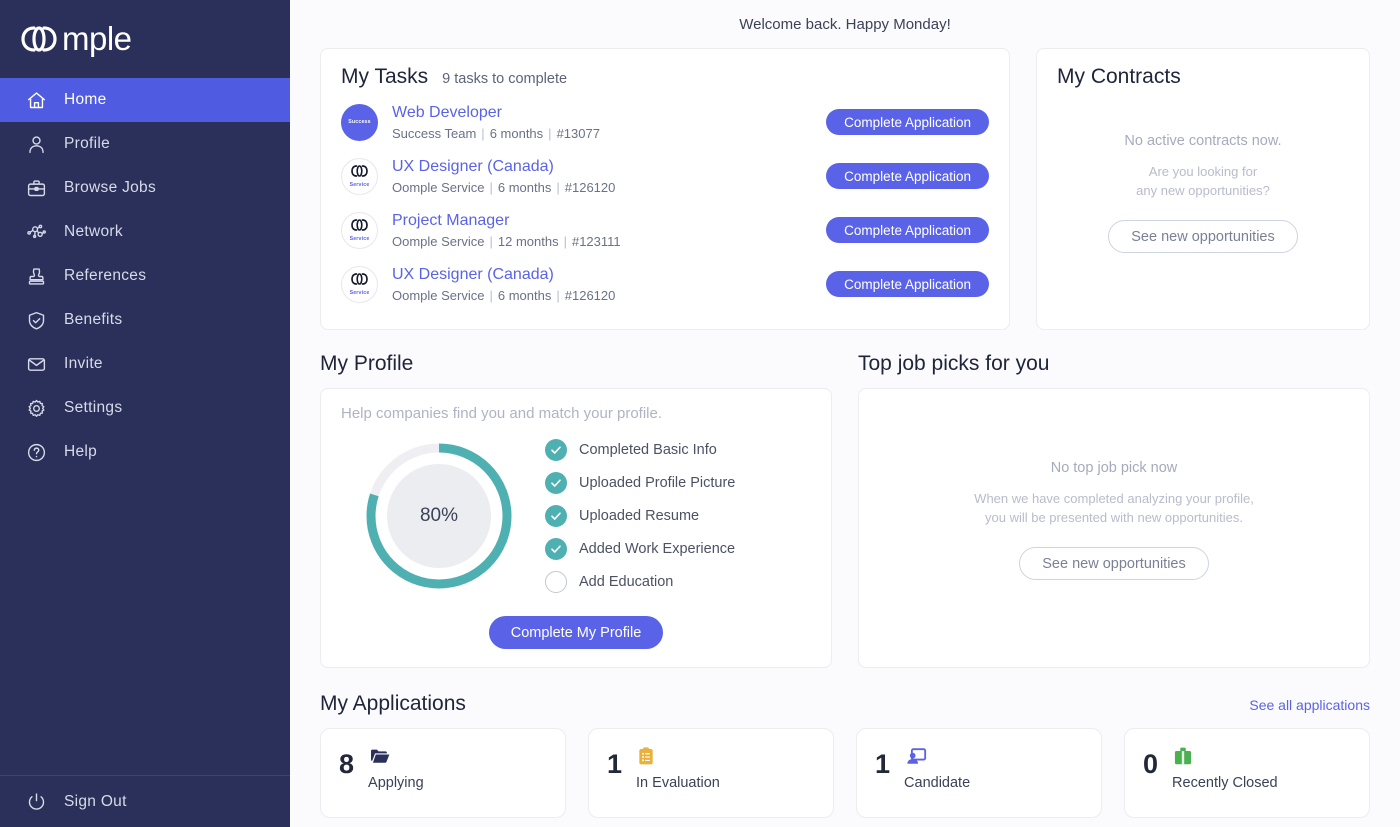  I want to click on checklist-item: Completed Basic Info, so click(640, 450).